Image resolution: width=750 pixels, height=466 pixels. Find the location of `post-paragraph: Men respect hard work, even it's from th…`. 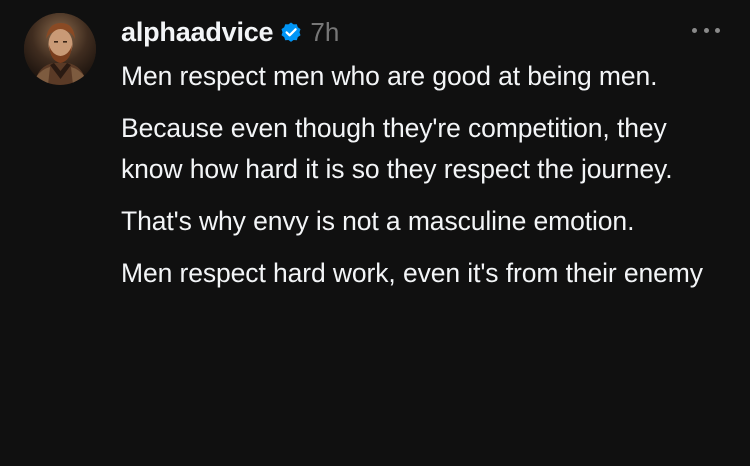

post-paragraph: Men respect hard work, even it's from th… is located at coordinates (412, 273).